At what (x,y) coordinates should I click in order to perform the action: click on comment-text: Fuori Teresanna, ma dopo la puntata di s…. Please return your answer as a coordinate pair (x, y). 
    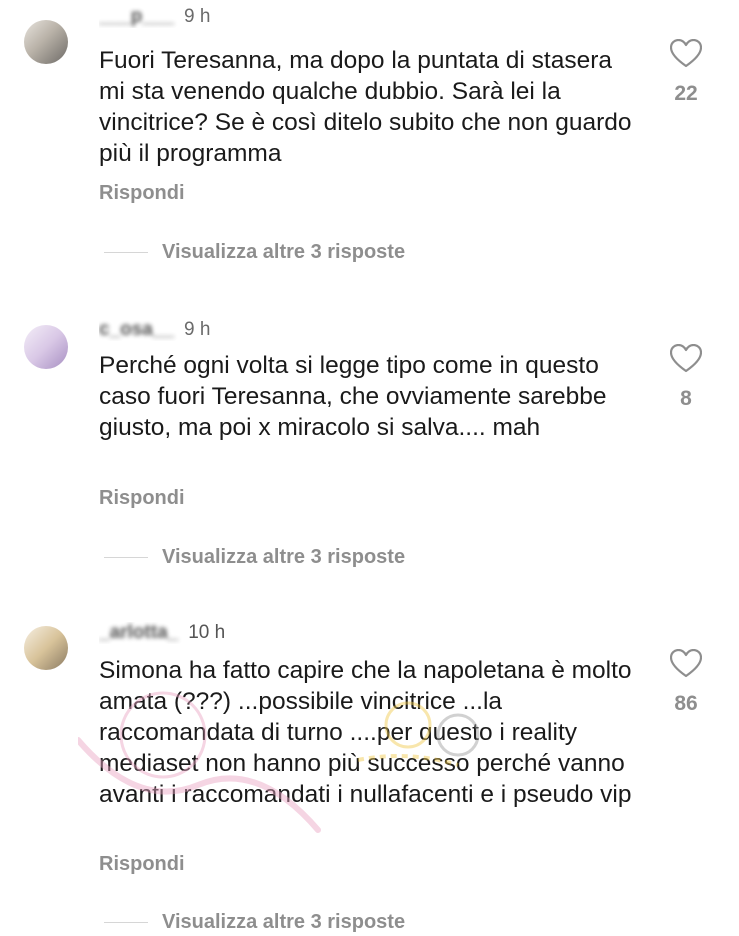
    Looking at the image, I should click on (365, 107).